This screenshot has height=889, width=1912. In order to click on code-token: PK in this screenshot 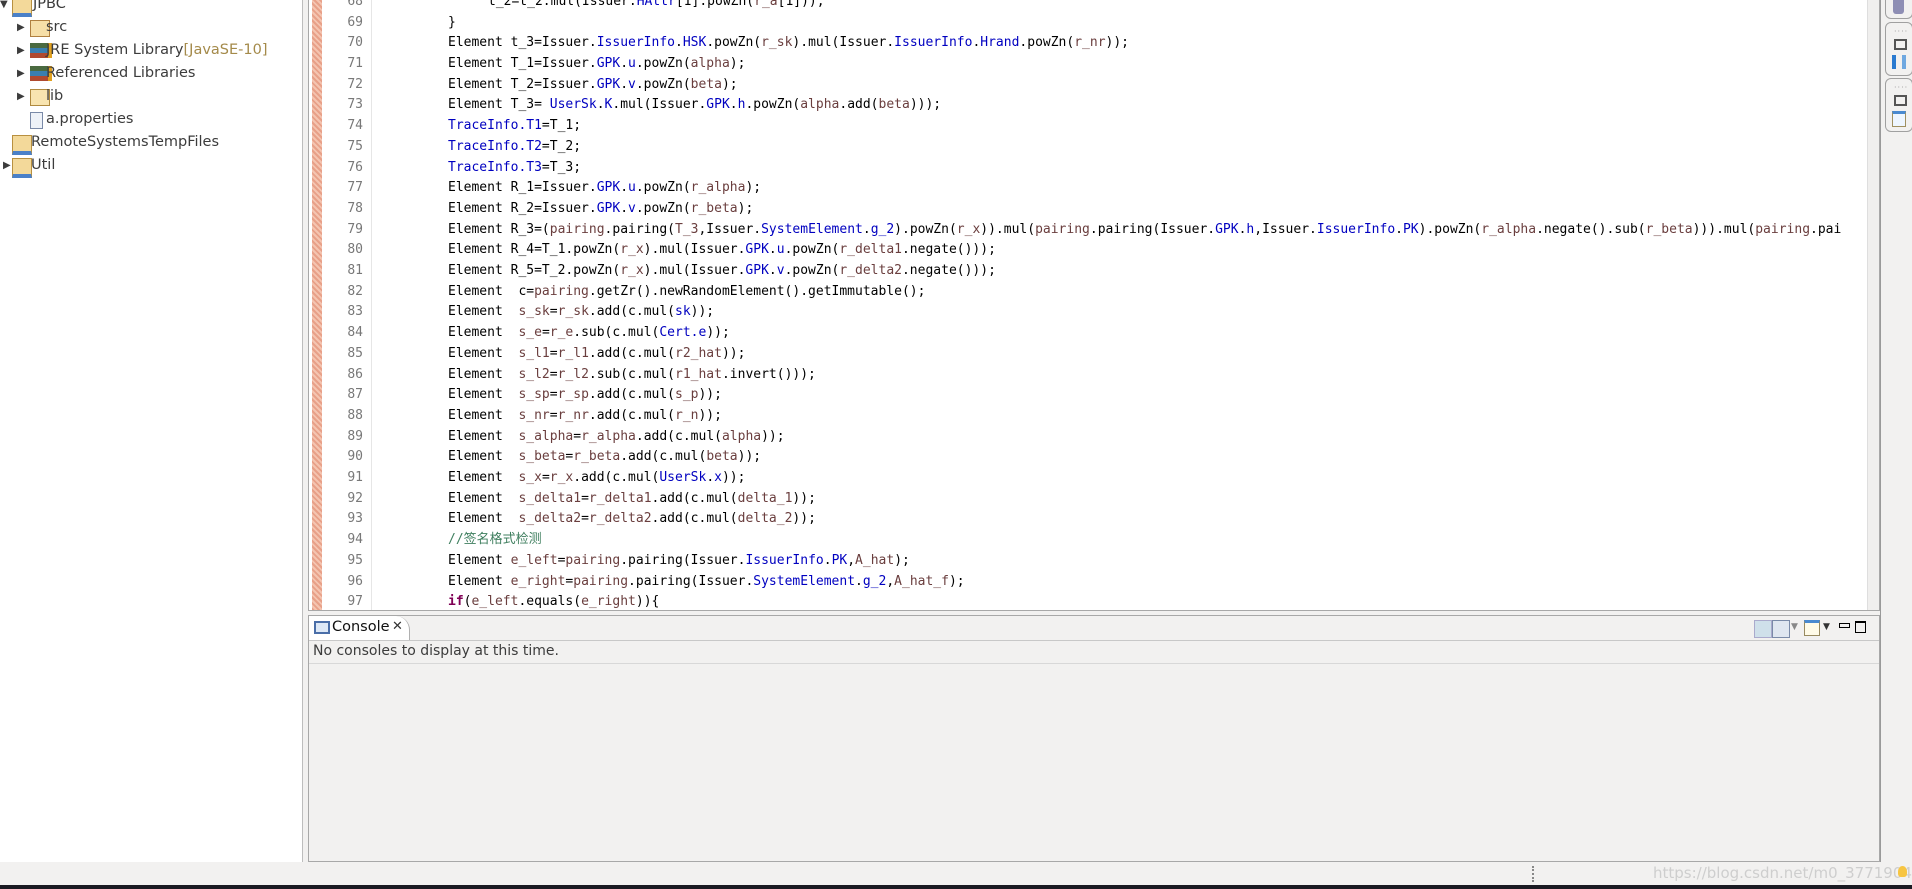, I will do `click(1410, 229)`.